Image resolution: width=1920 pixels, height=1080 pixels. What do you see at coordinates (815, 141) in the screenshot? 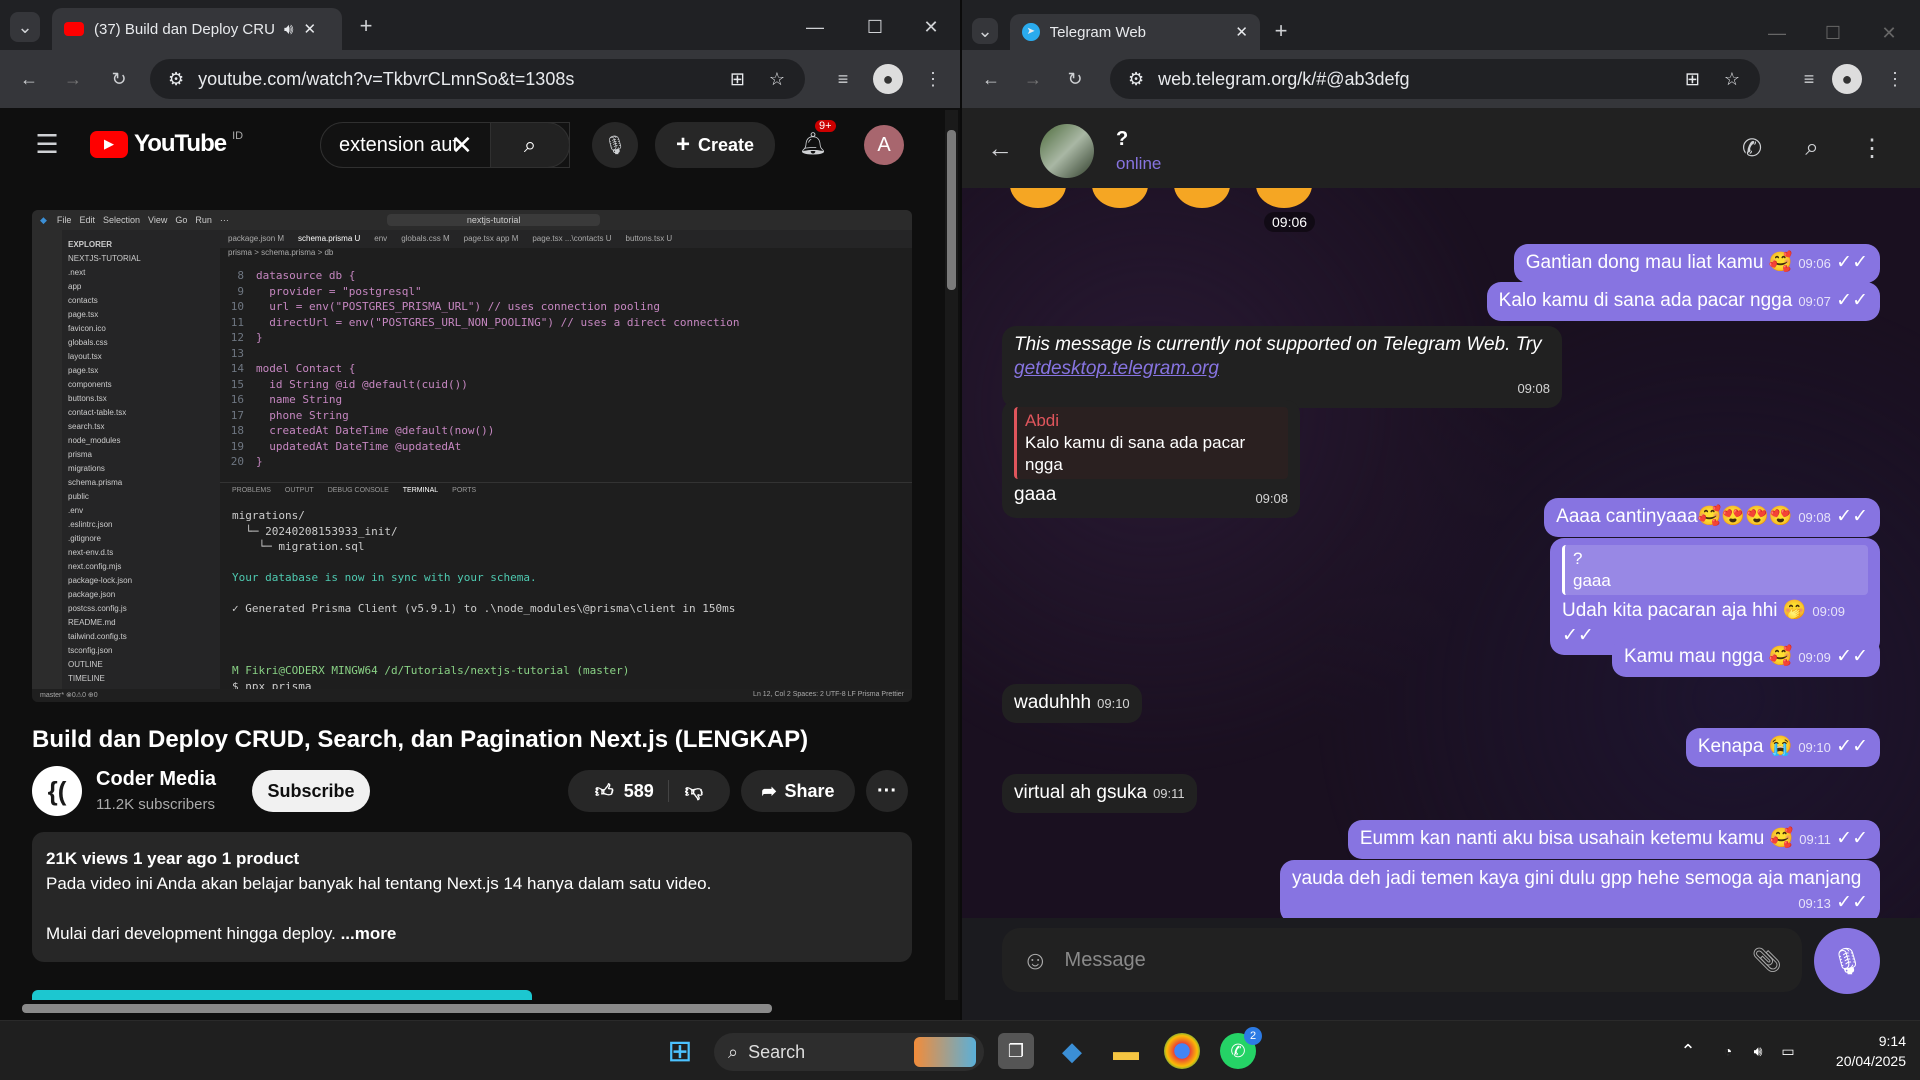
I see `notifications-button: 🔔︎ 9+` at bounding box center [815, 141].